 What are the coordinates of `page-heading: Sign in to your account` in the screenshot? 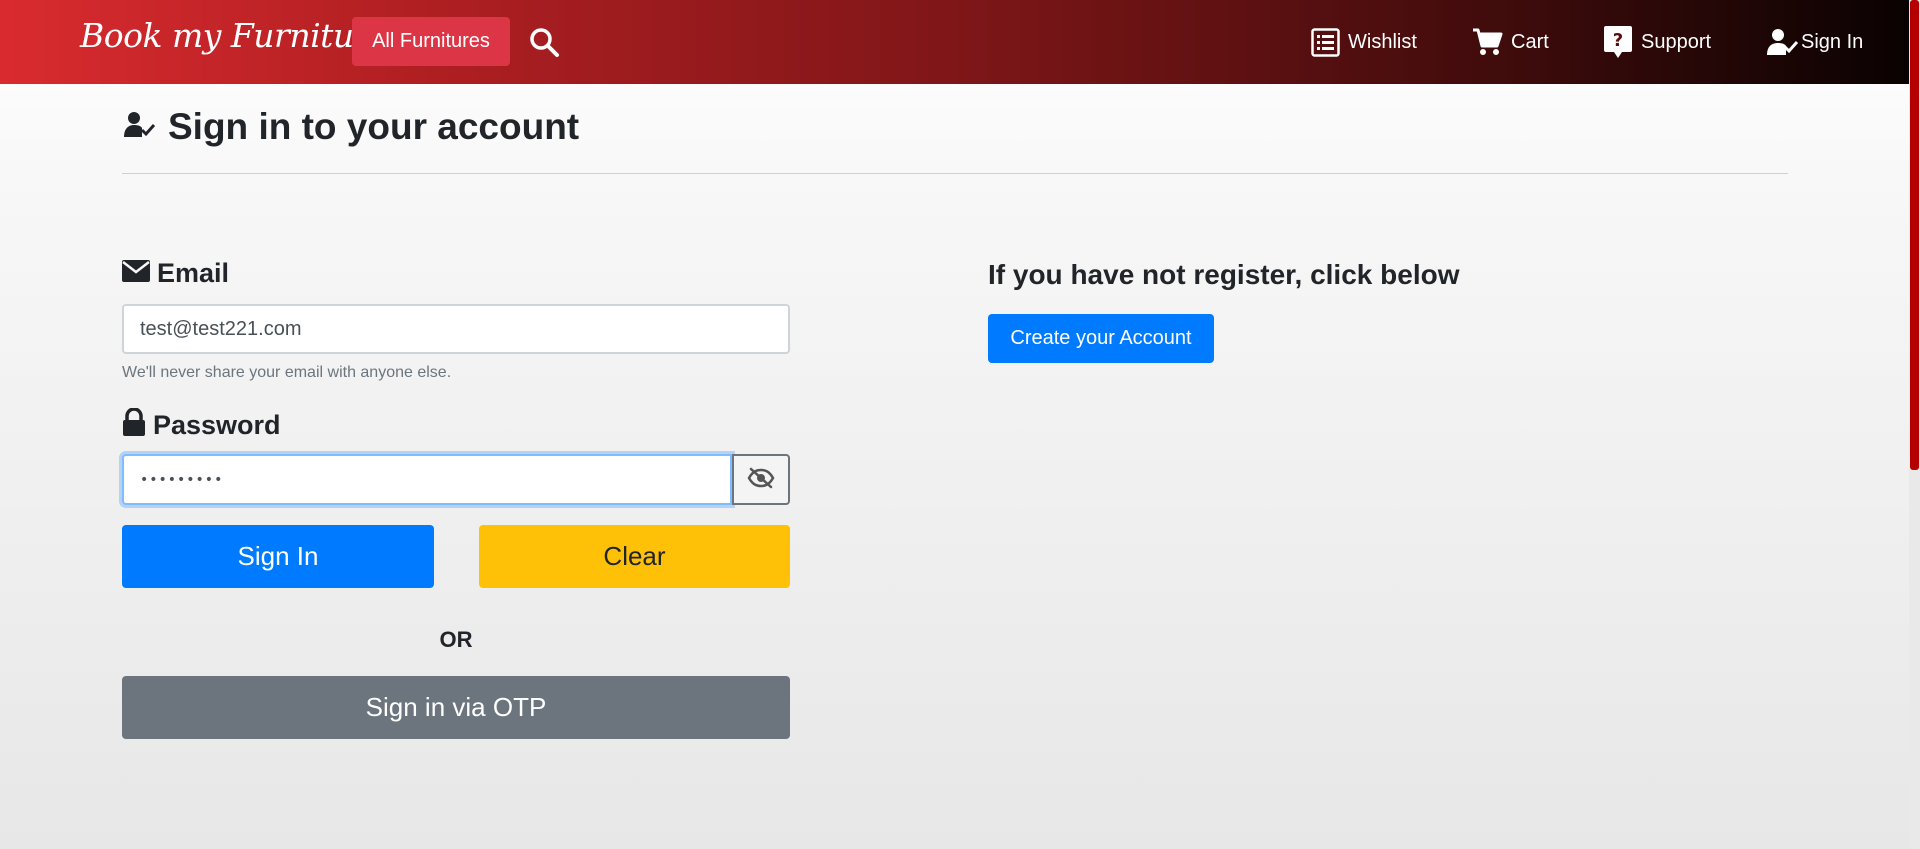 It's located at (351, 127).